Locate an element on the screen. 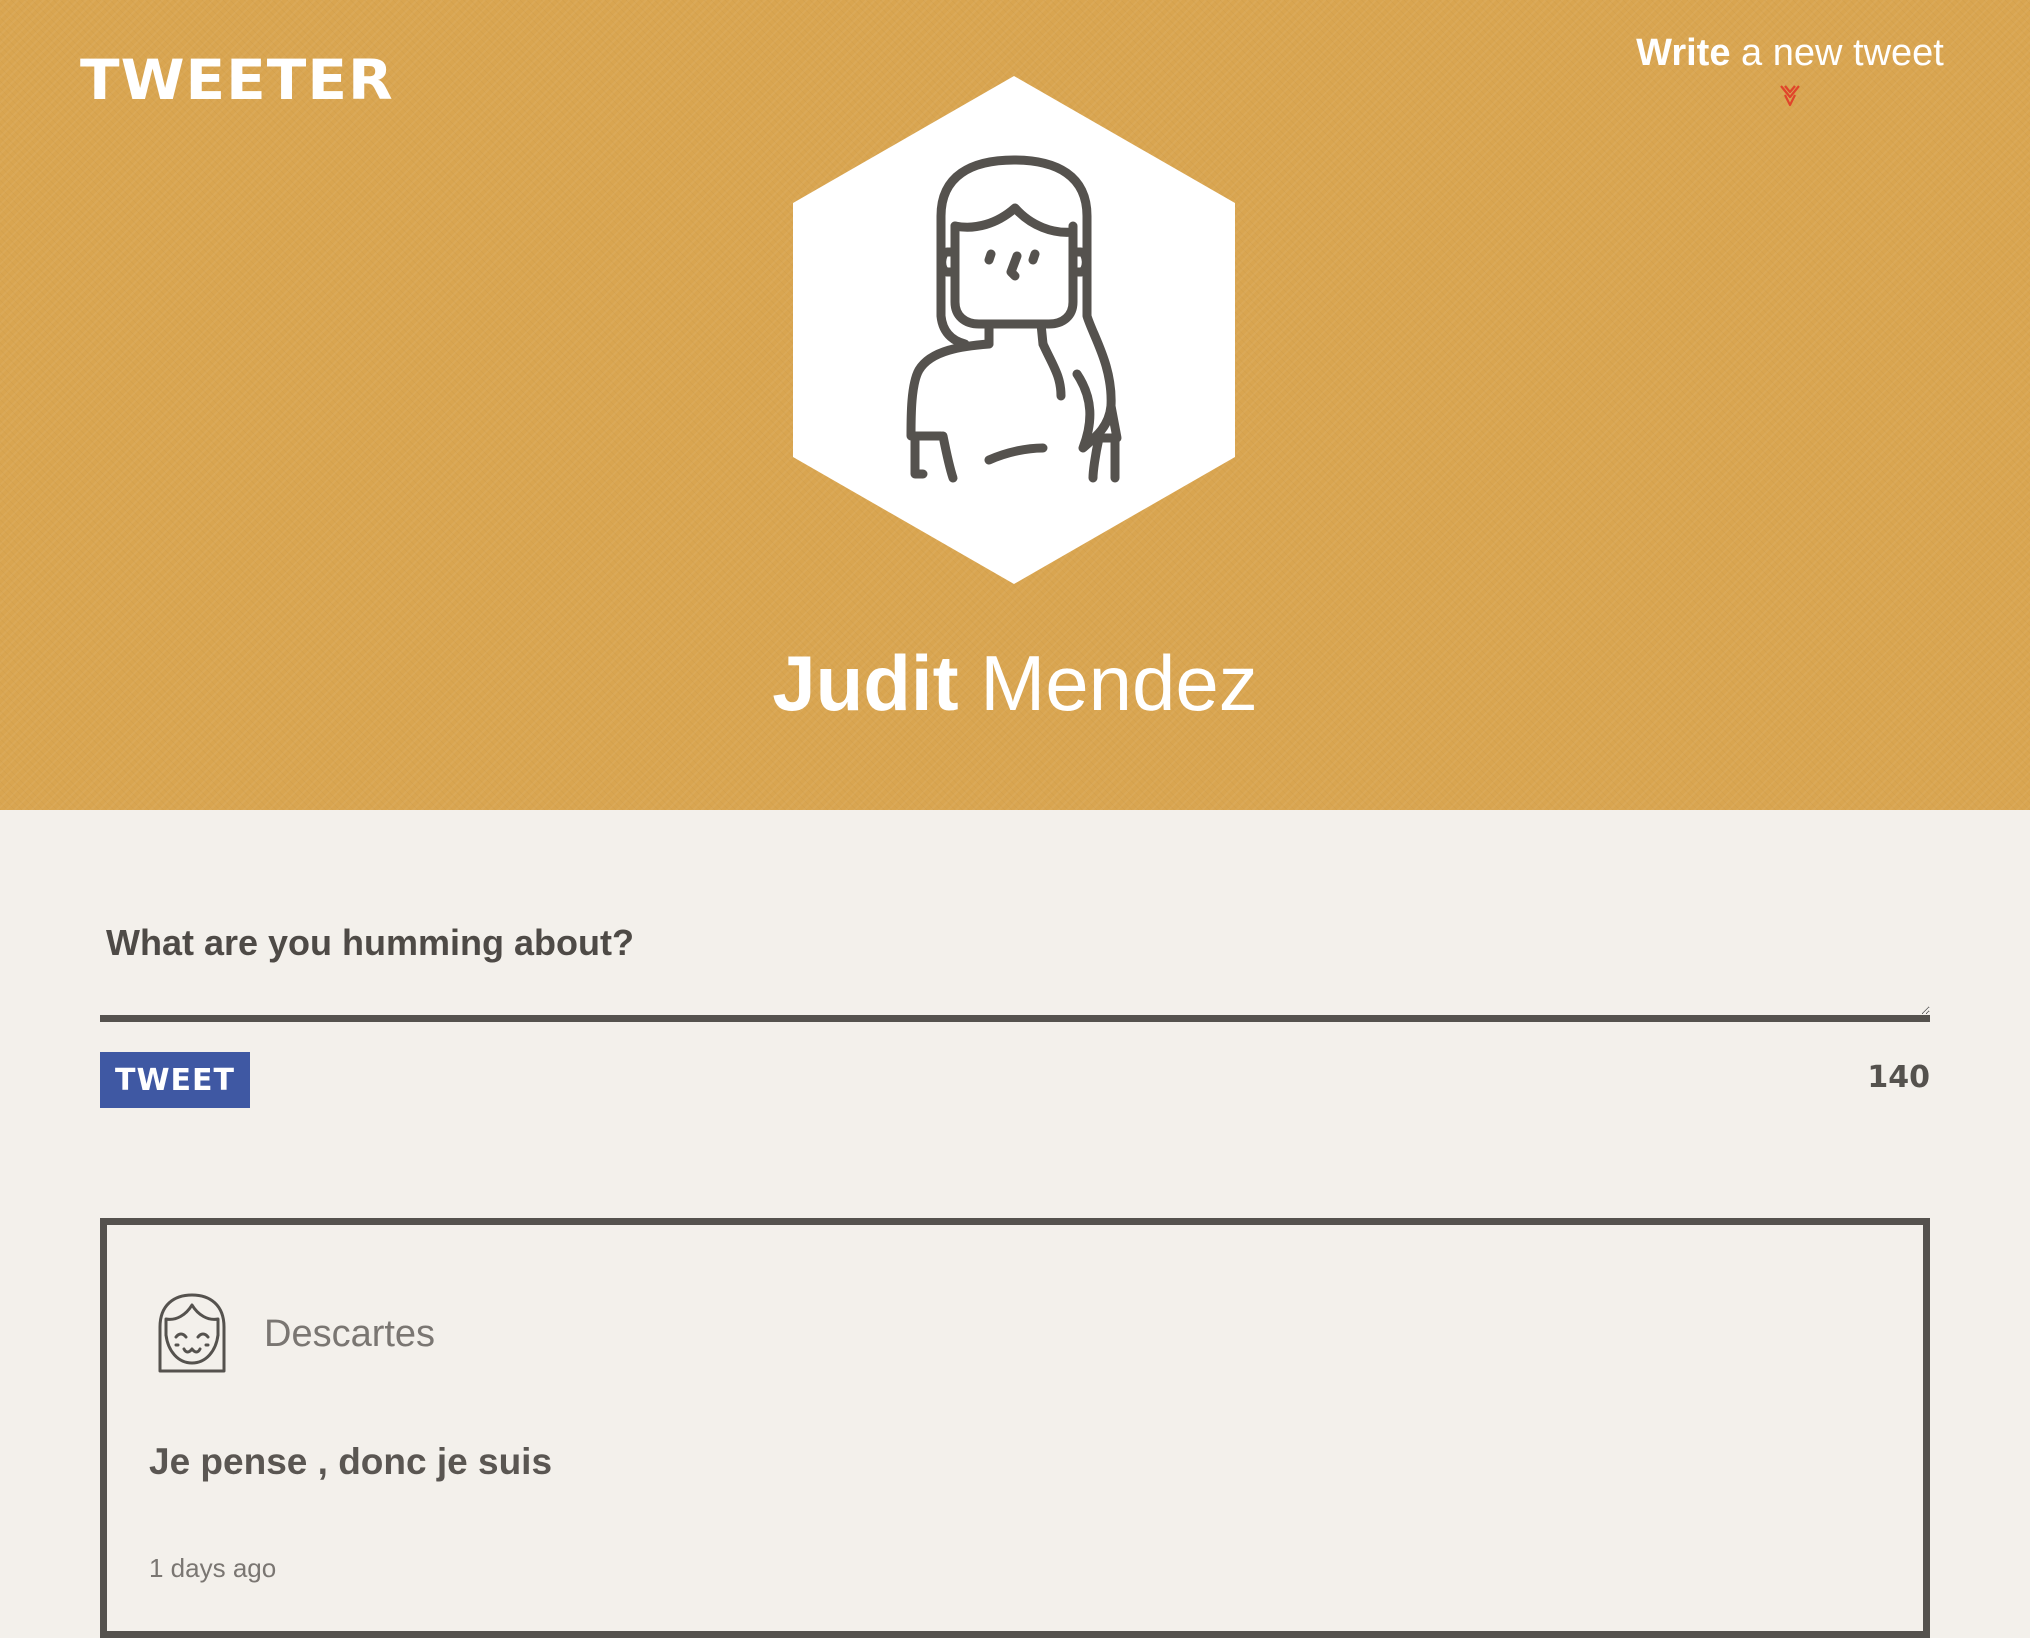 The height and width of the screenshot is (1638, 2030). tweet-timestamp: 1 days ago is located at coordinates (213, 1568).